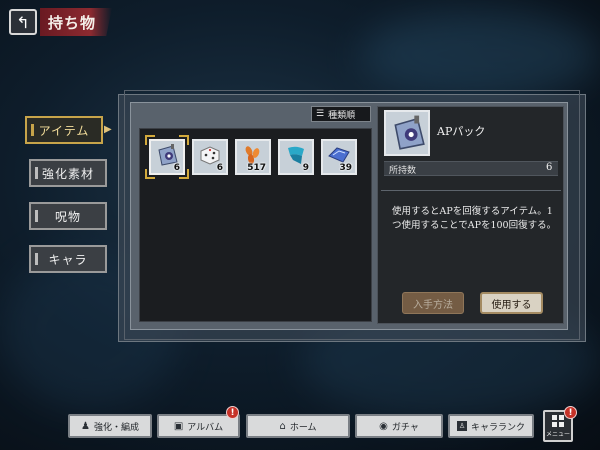  I want to click on item-slot-ap-pack: 6, so click(167, 157).